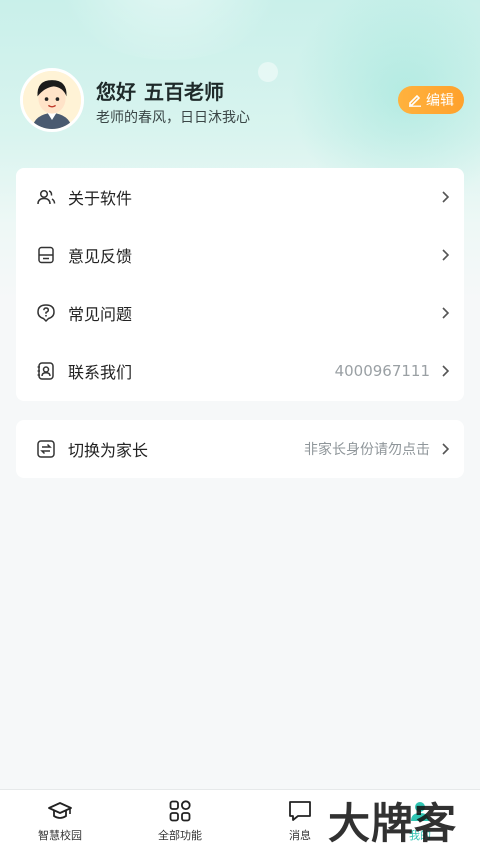 The width and height of the screenshot is (480, 853). What do you see at coordinates (420, 821) in the screenshot?
I see `tab-mine: 我的` at bounding box center [420, 821].